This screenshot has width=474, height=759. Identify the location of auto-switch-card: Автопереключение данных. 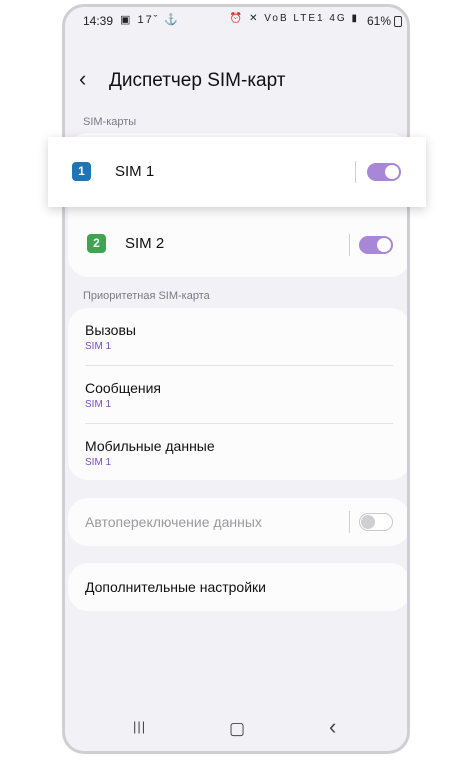
(237, 522).